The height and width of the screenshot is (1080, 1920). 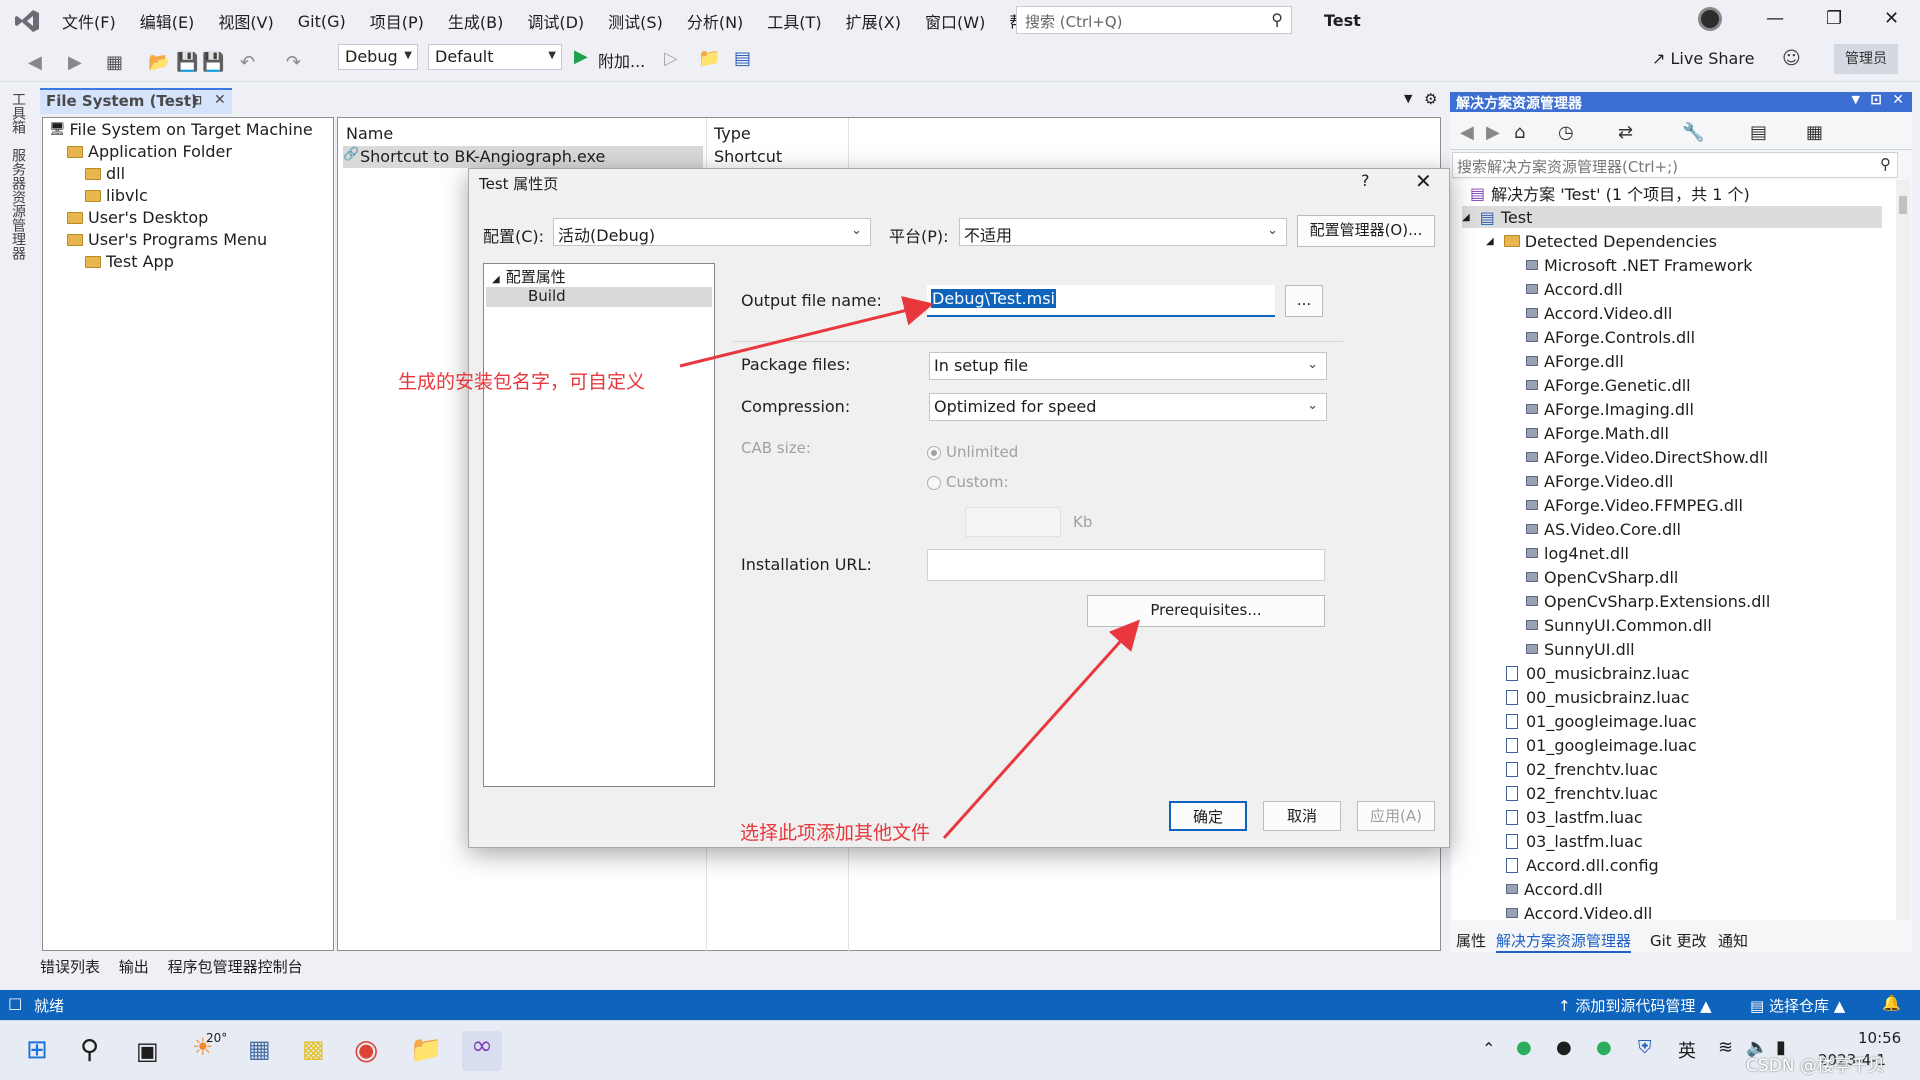 What do you see at coordinates (599, 297) in the screenshot?
I see `tree-item-build: Build` at bounding box center [599, 297].